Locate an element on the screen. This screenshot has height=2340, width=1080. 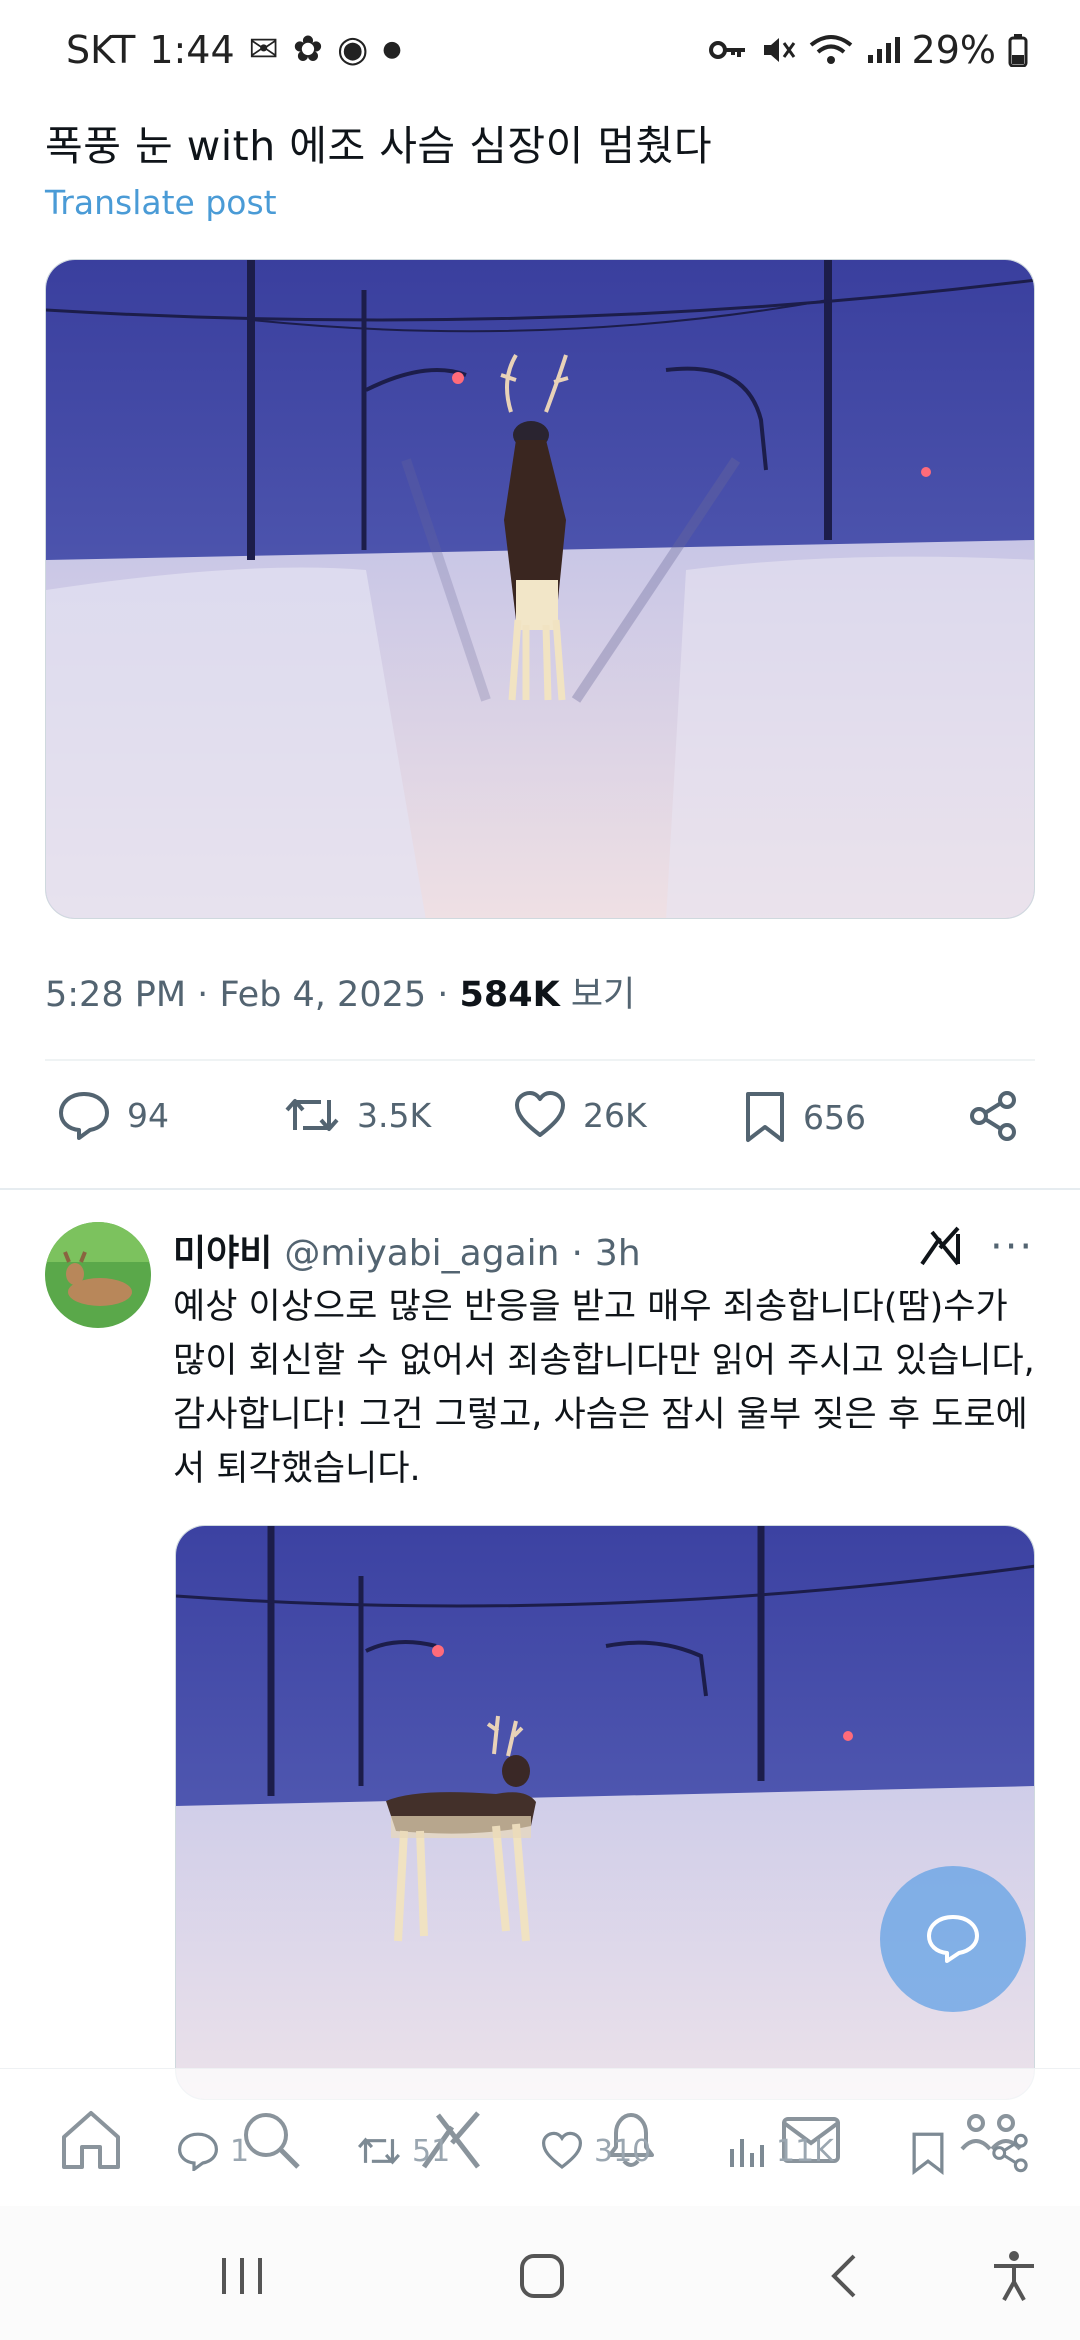
reply-reply-action: 1 is located at coordinates (212, 2151).